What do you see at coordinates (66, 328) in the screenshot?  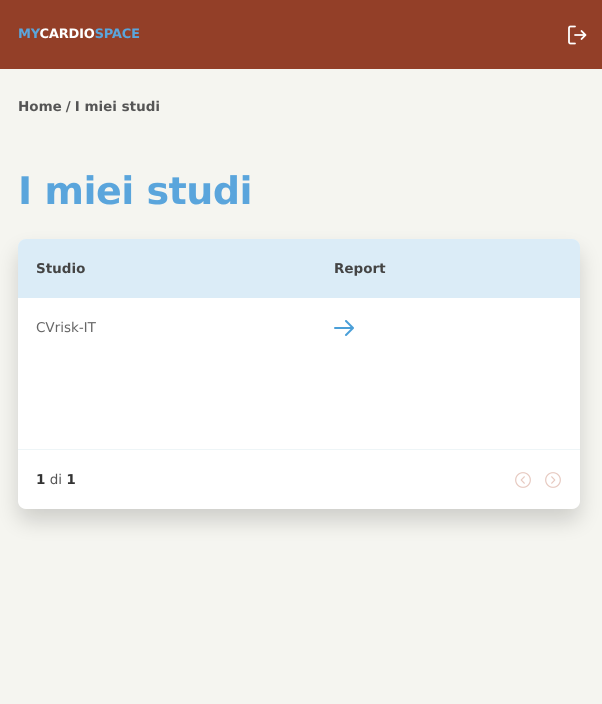 I see `study-name: CVrisk-IT` at bounding box center [66, 328].